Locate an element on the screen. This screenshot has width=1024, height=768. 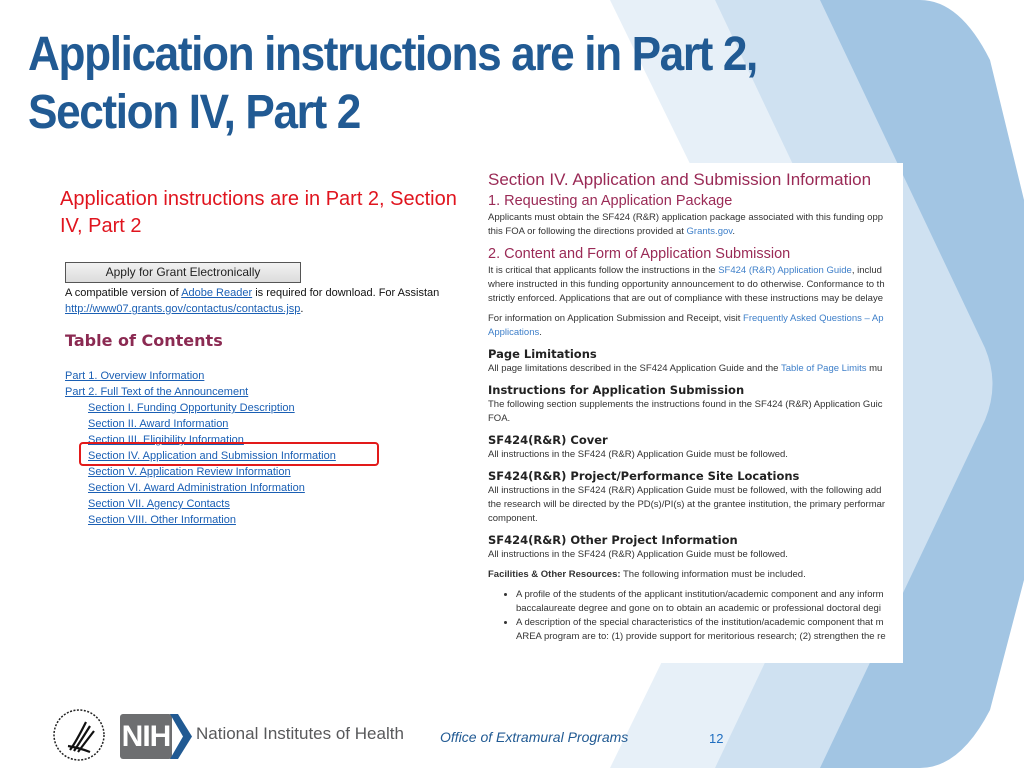
page-limitations-heading: Page Limitations is located at coordinates (542, 354).